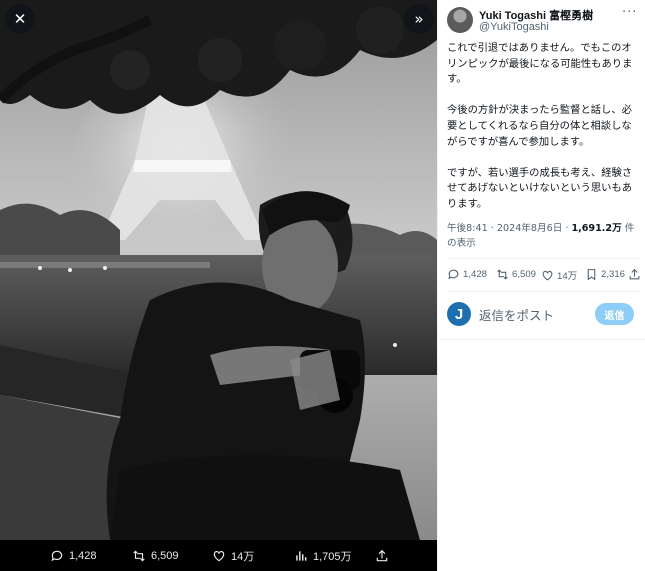 Image resolution: width=645 pixels, height=571 pixels. I want to click on post-view-count: 1,691.2万, so click(596, 228).